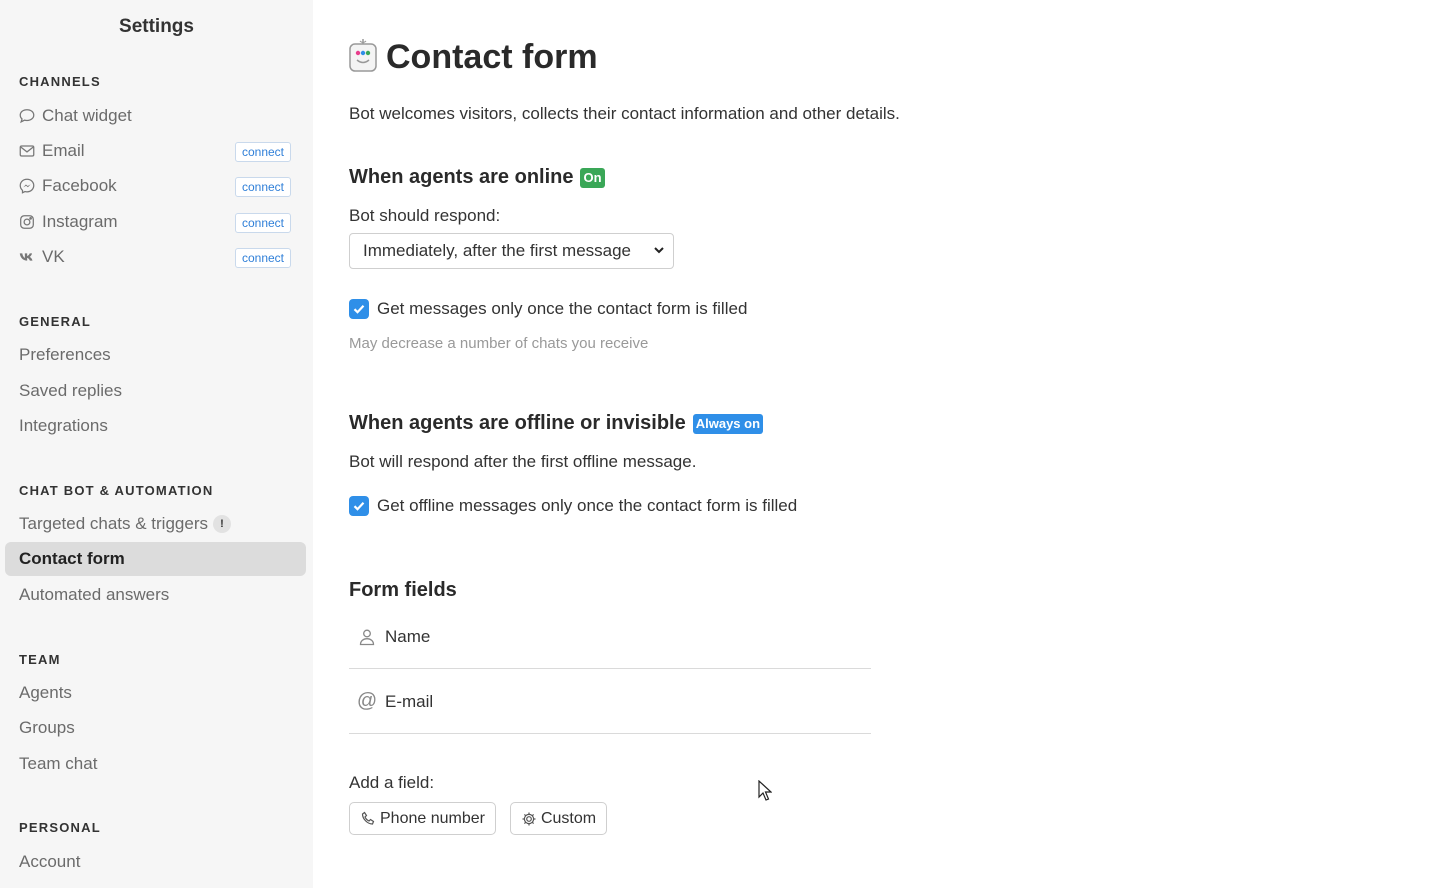 The width and height of the screenshot is (1448, 888). What do you see at coordinates (432, 818) in the screenshot?
I see `button-label: Phone number` at bounding box center [432, 818].